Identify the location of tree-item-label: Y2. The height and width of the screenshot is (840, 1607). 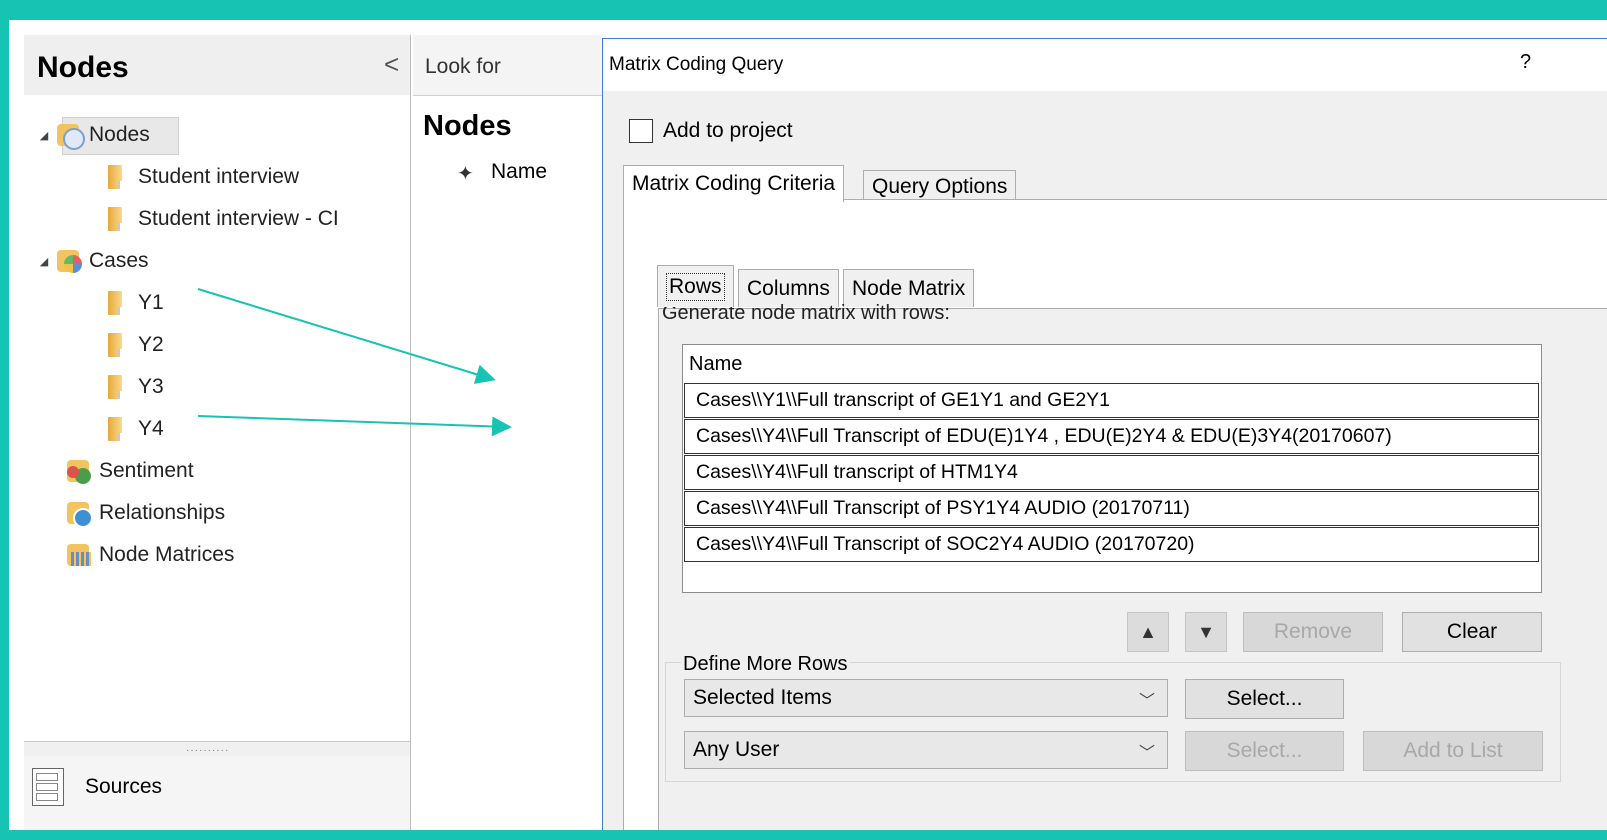
(151, 344).